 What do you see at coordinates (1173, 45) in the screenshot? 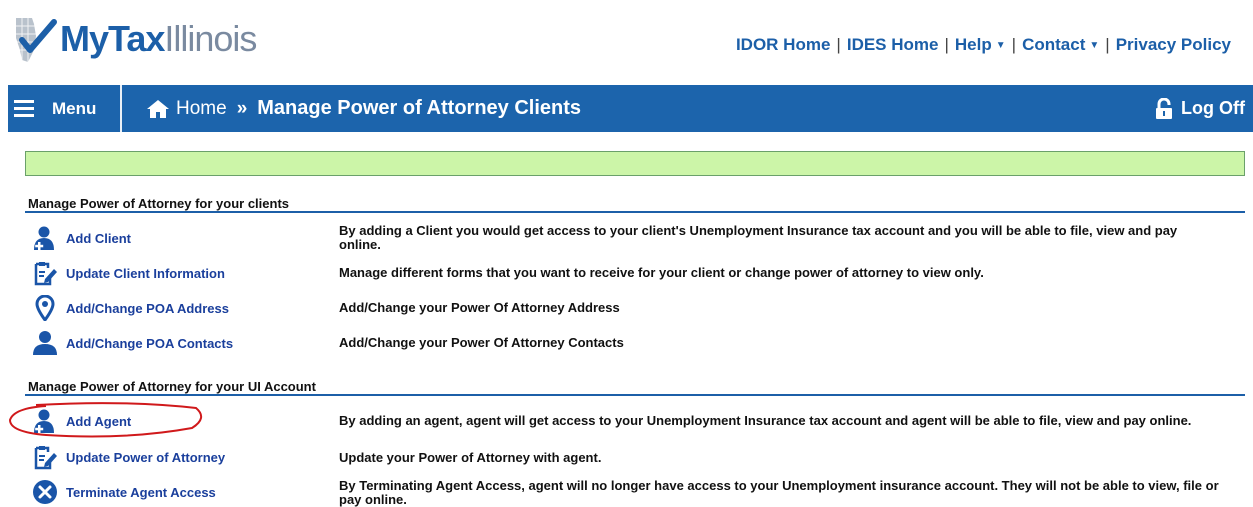
I see `privacy-policy-link: Privacy Policy` at bounding box center [1173, 45].